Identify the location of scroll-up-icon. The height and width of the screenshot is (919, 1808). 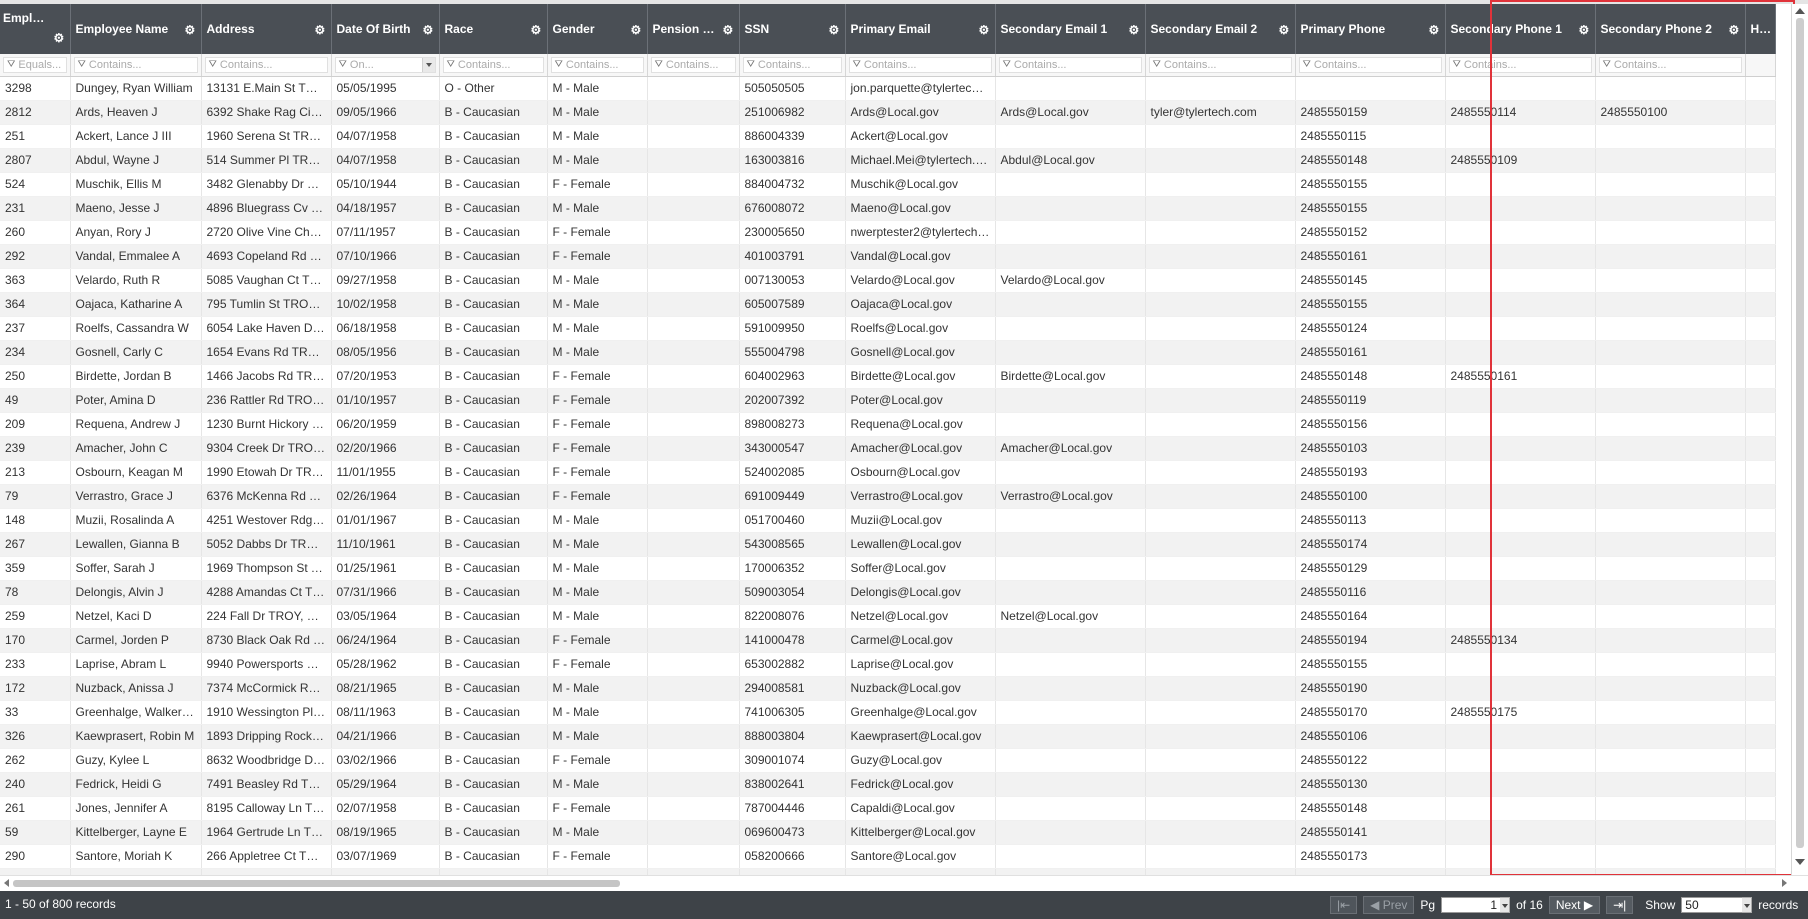
(1800, 11).